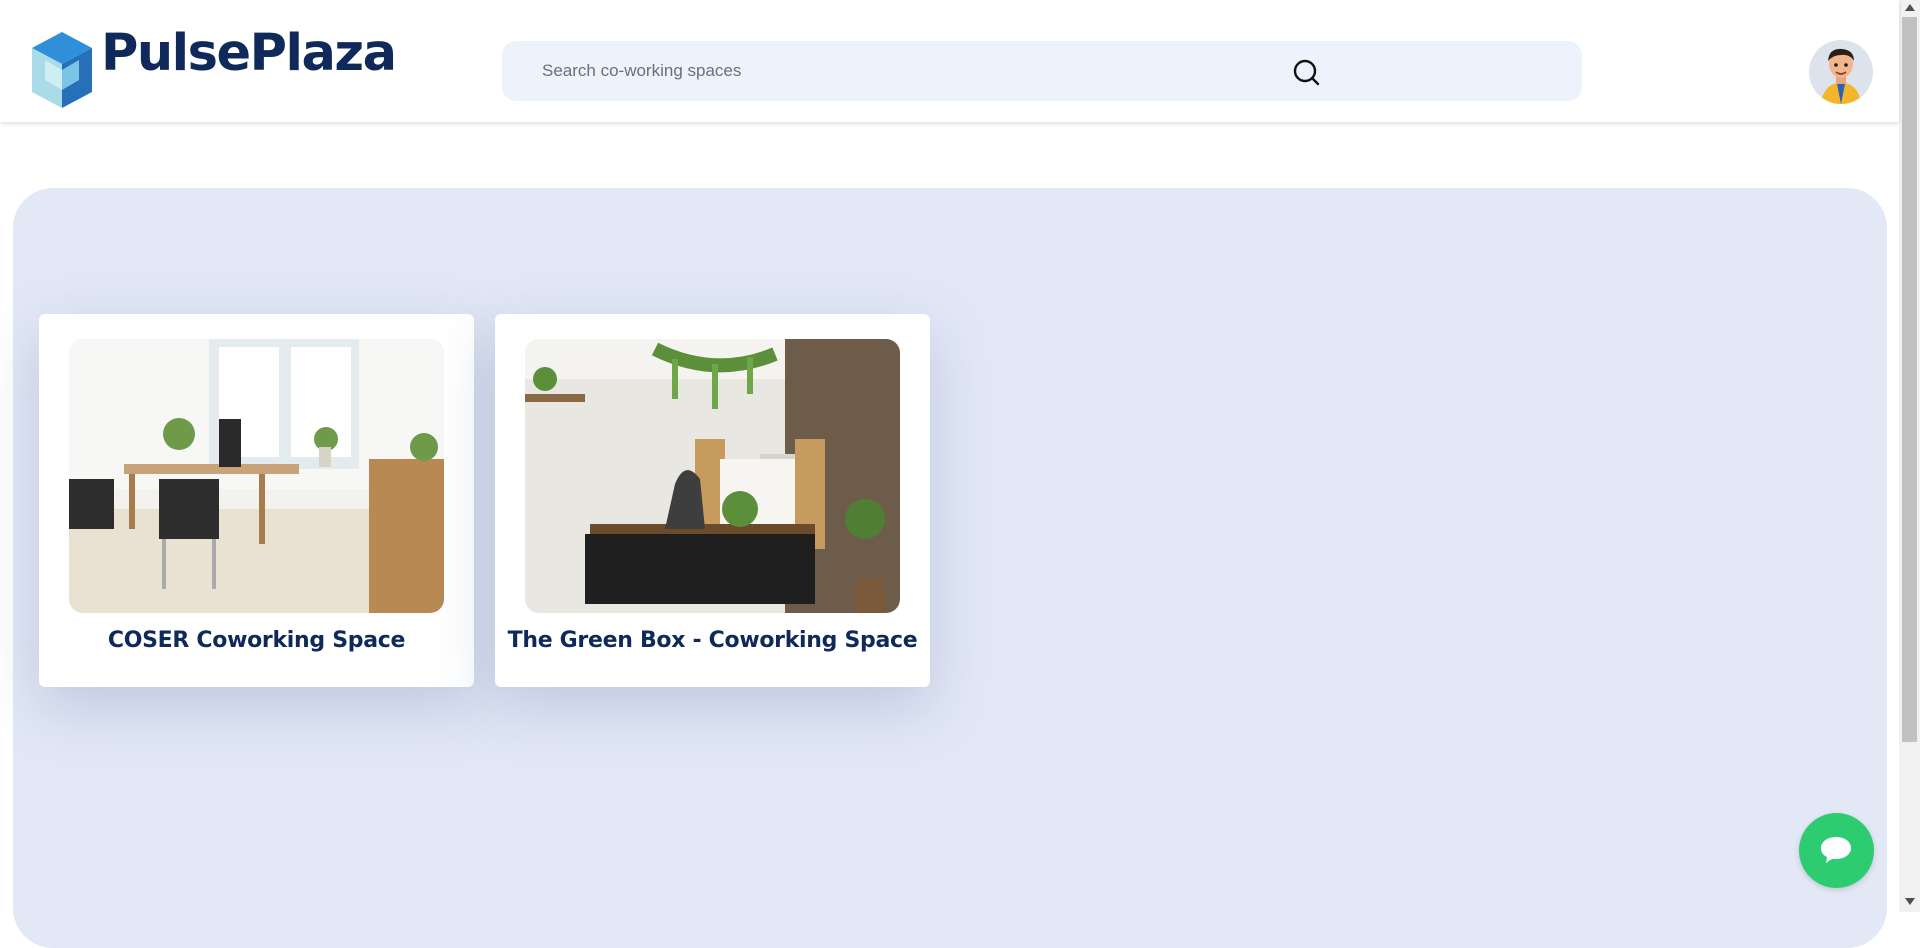 This screenshot has width=1920, height=948. I want to click on user-avatar, so click(1841, 72).